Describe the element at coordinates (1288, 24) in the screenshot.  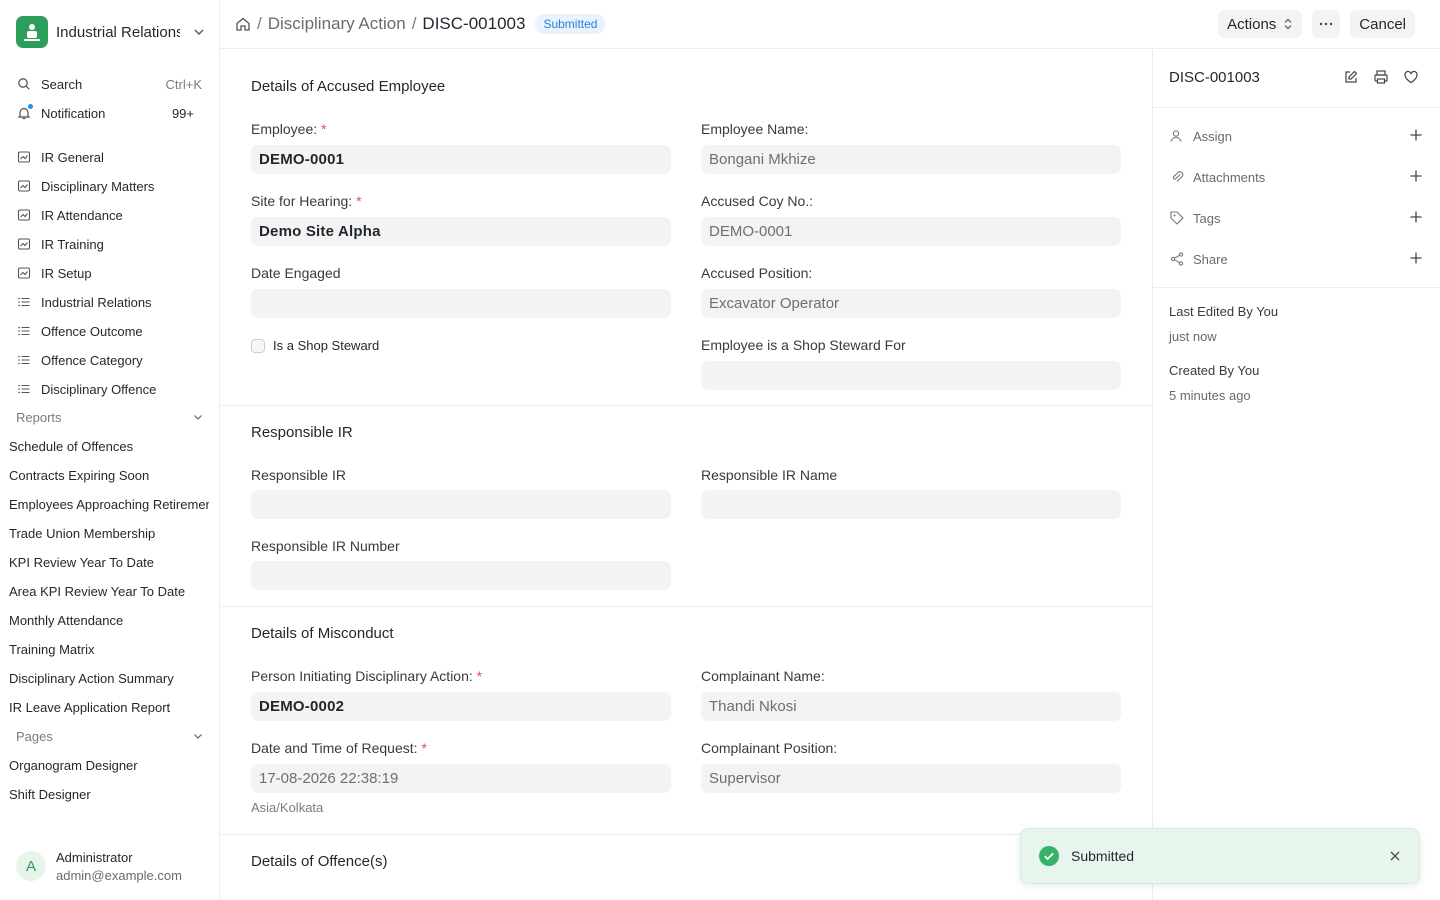
I see `sort-icon` at that location.